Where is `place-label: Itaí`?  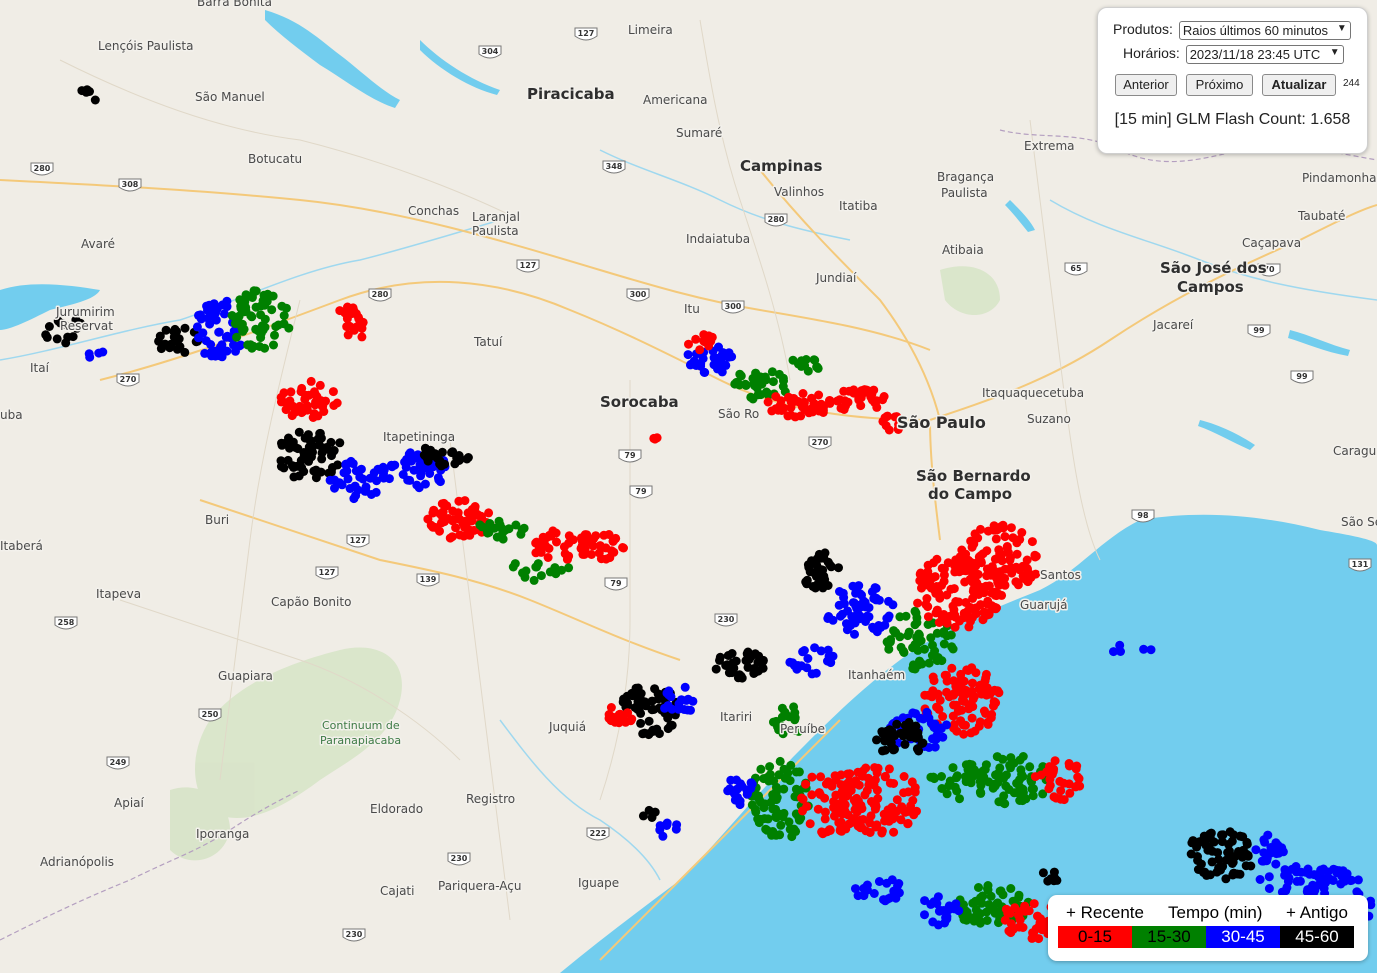
place-label: Itaí is located at coordinates (40, 368).